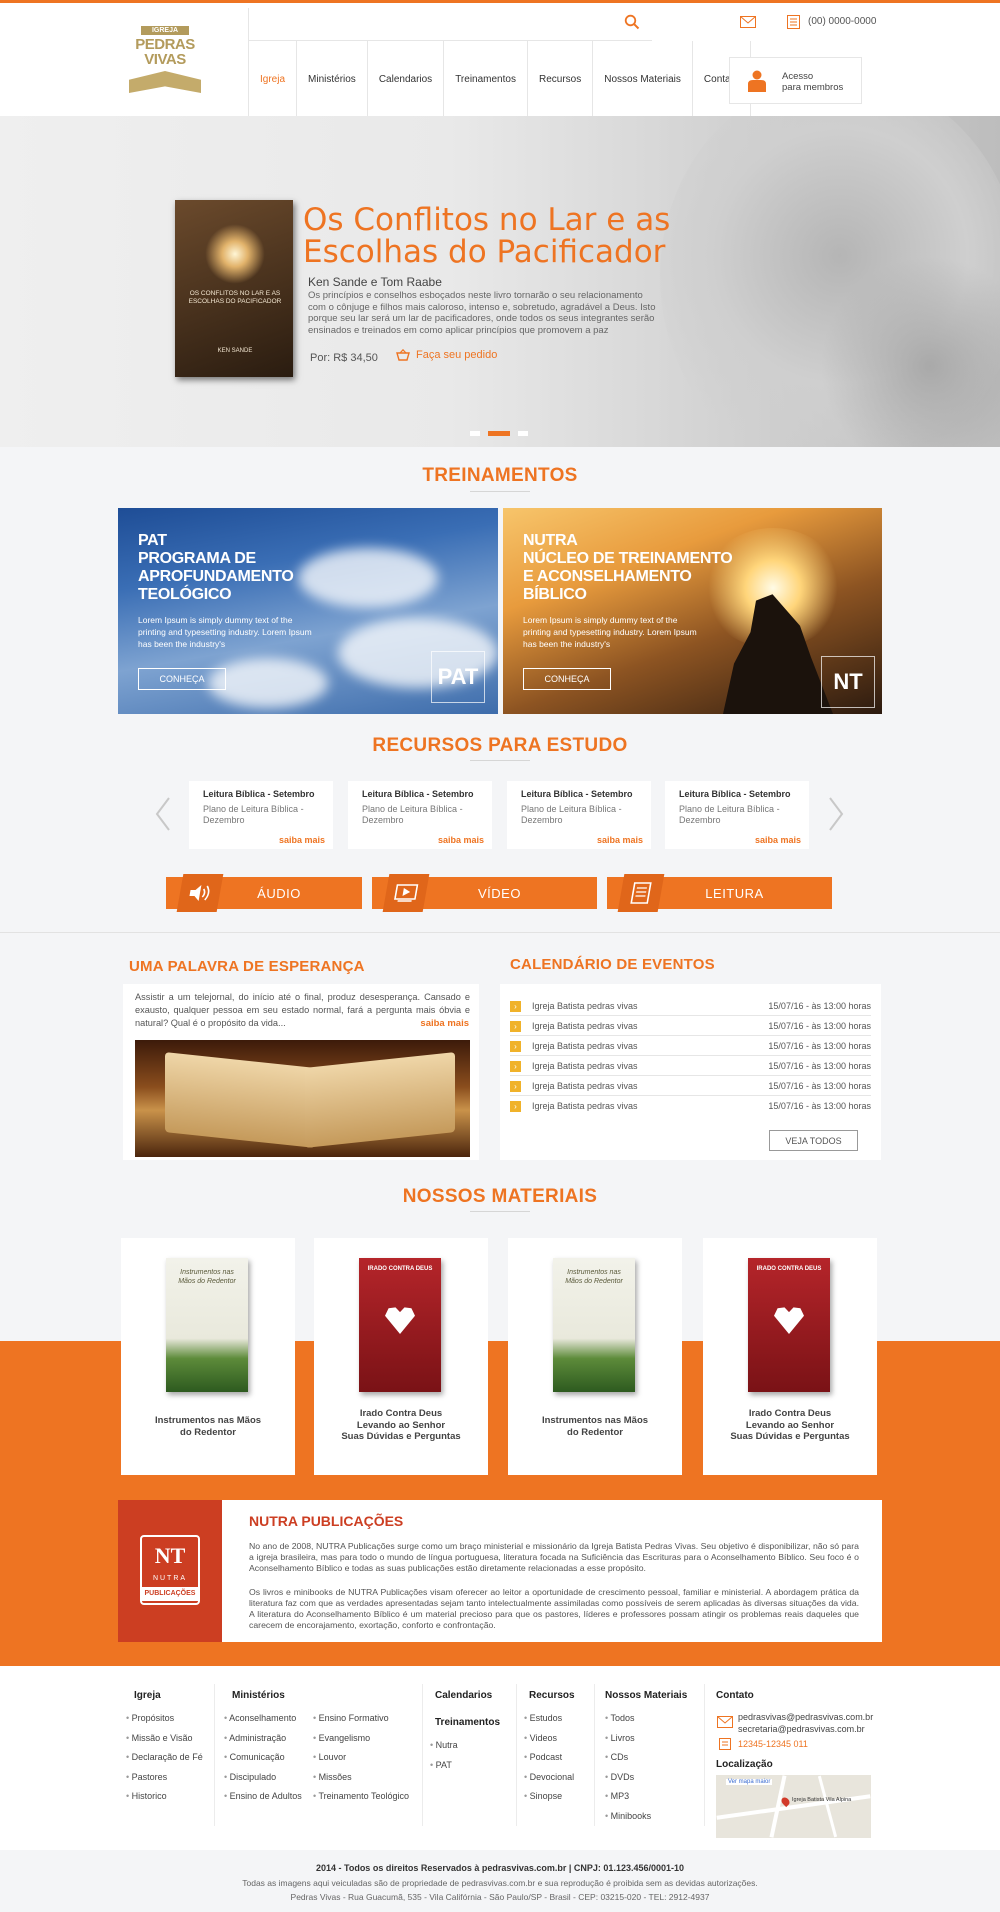 Image resolution: width=1000 pixels, height=1912 pixels. What do you see at coordinates (263, 1778) in the screenshot?
I see `footer-link: Discipulado` at bounding box center [263, 1778].